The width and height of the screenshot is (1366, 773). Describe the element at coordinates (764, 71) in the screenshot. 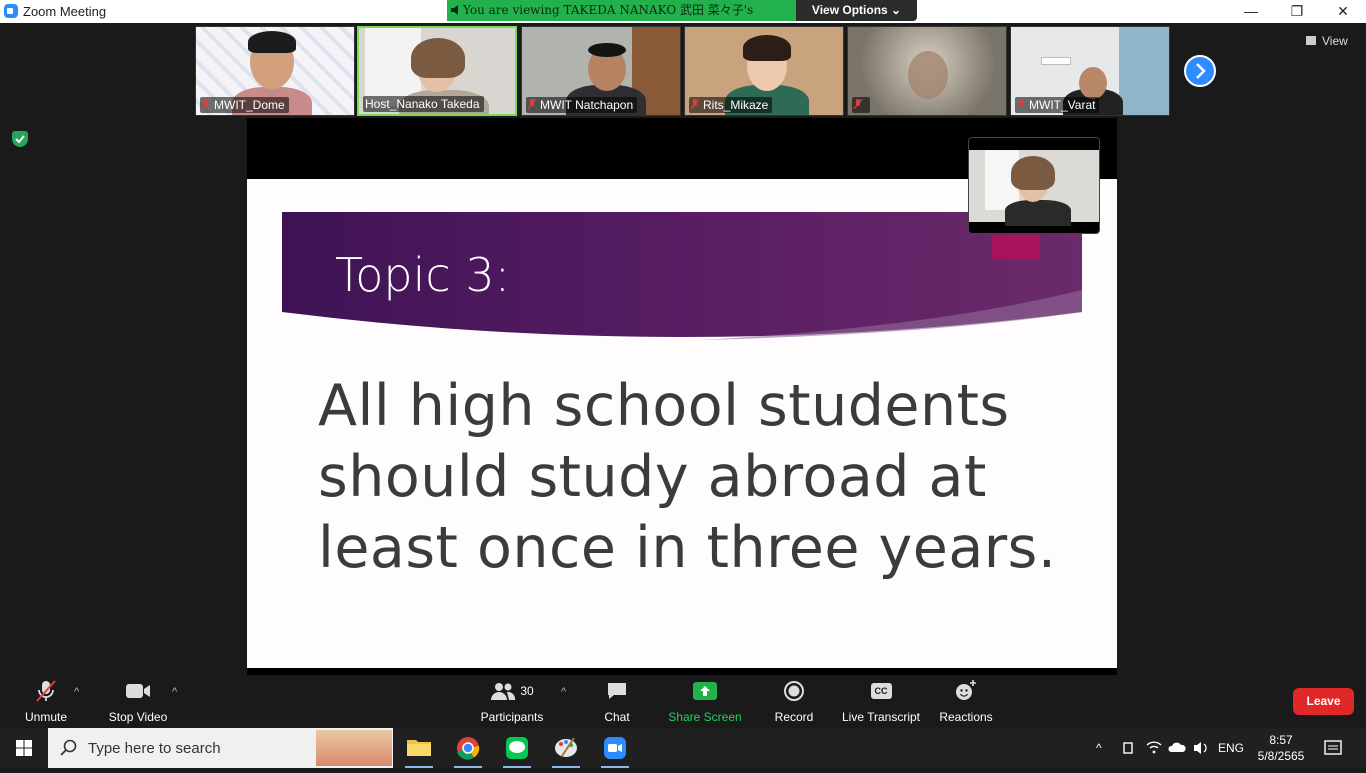

I see `participant-tile: Rits_Mikaze` at that location.